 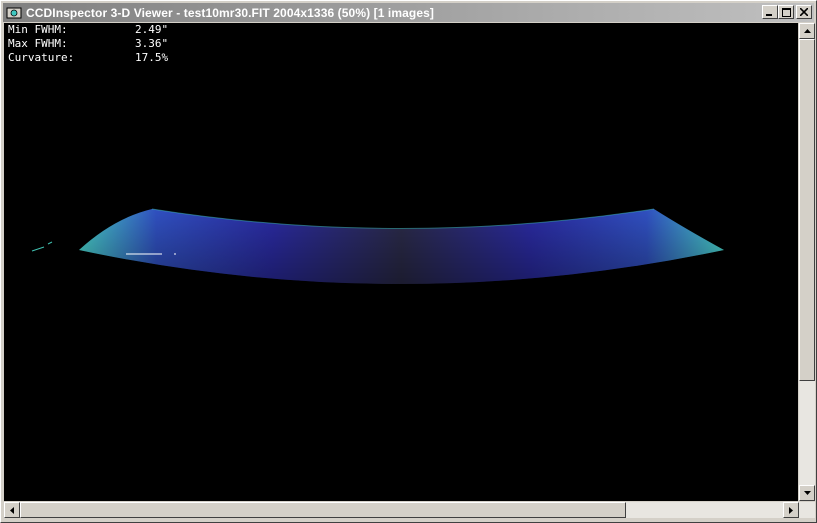 What do you see at coordinates (152, 57) in the screenshot?
I see `curvature-value: 17.5%` at bounding box center [152, 57].